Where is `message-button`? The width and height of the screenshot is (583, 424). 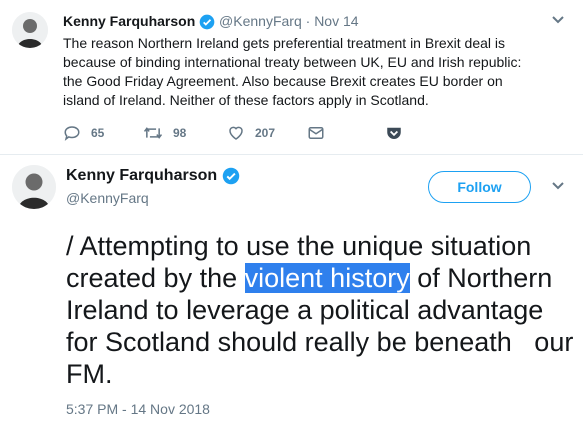
message-button is located at coordinates (321, 133).